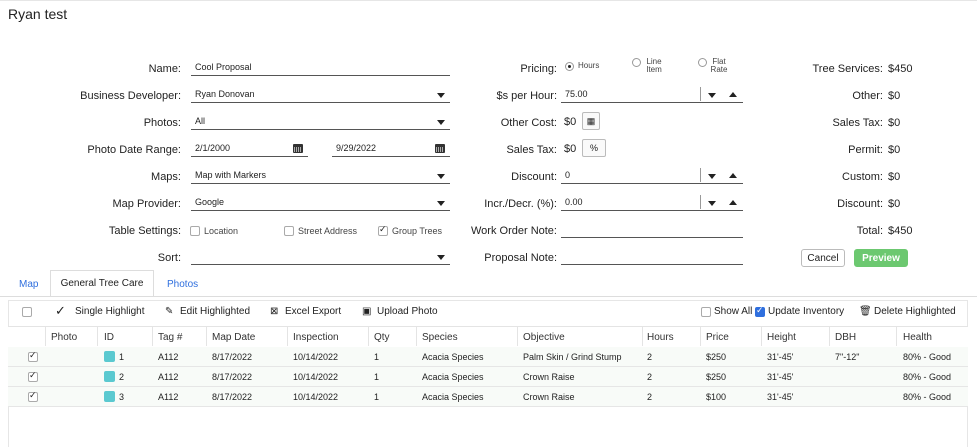 The image size is (977, 447). Describe the element at coordinates (780, 357) in the screenshot. I see `cell-height: 31'-45'` at that location.